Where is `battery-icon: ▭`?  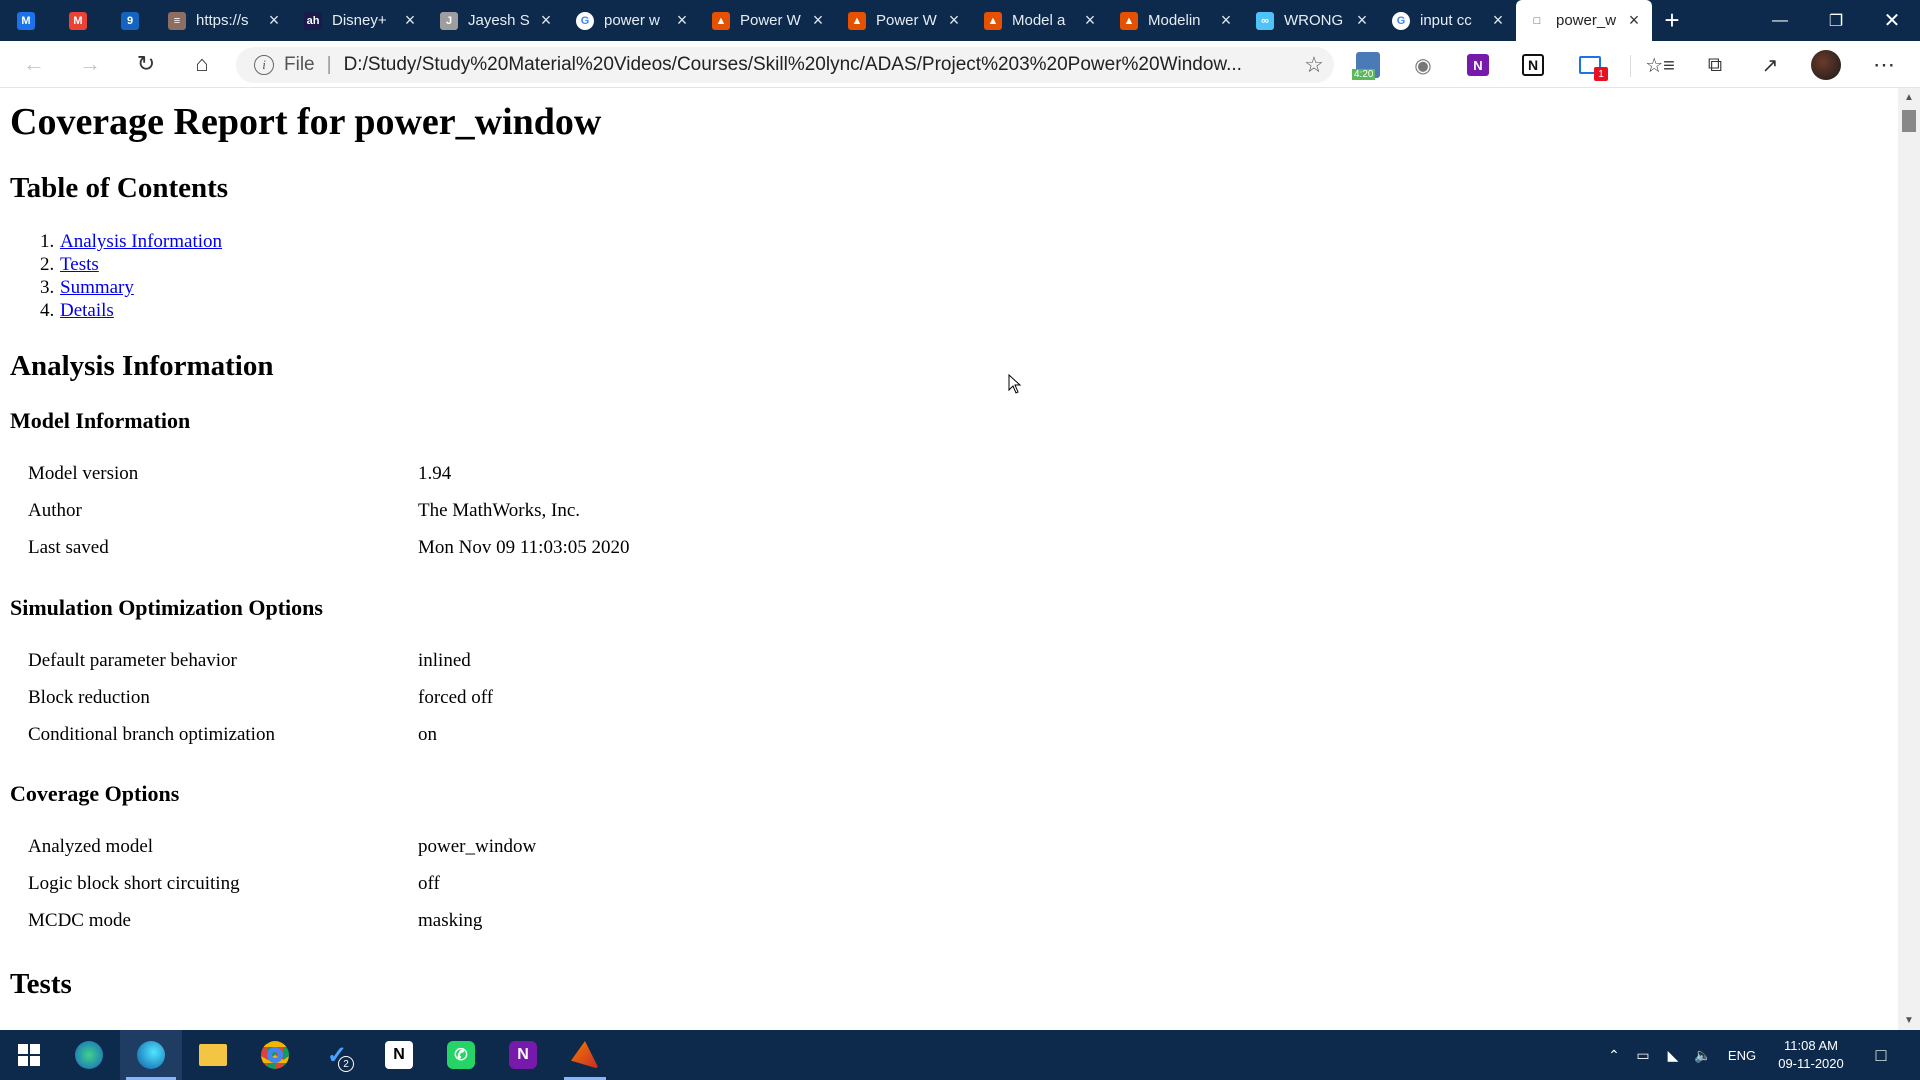 battery-icon: ▭ is located at coordinates (1643, 1055).